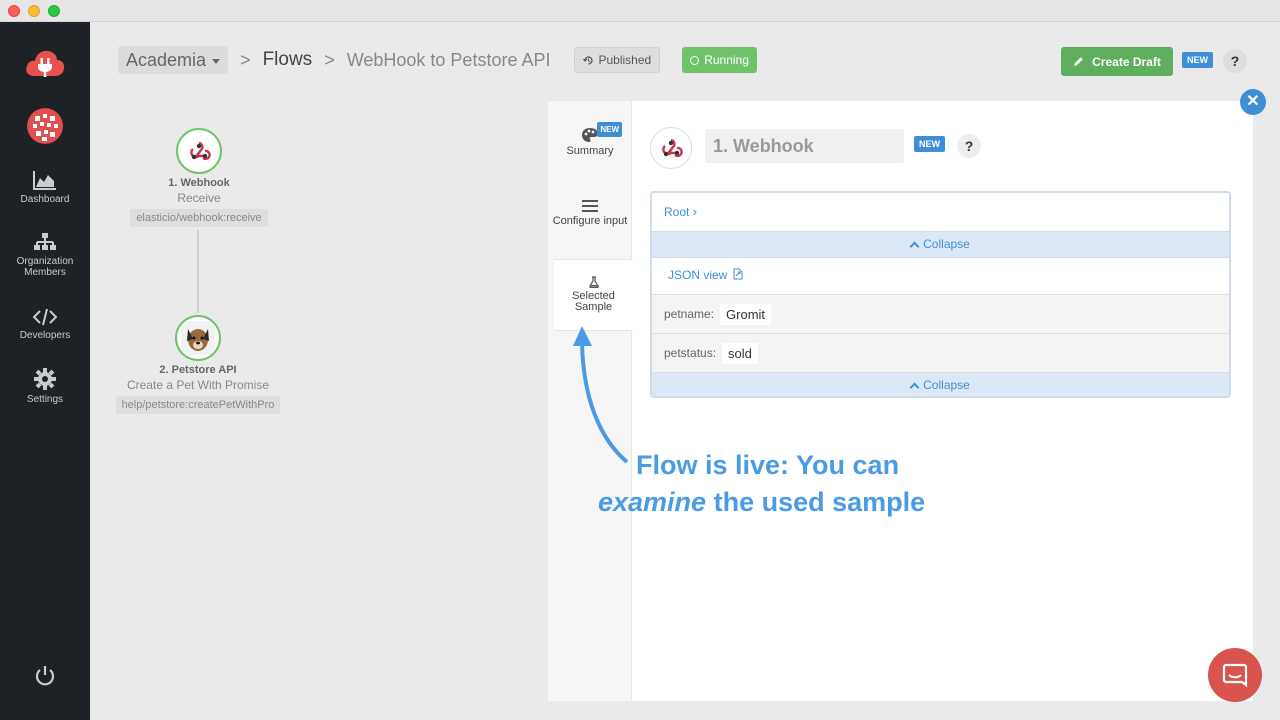 This screenshot has width=1280, height=720. I want to click on pencil-icon, so click(1078, 61).